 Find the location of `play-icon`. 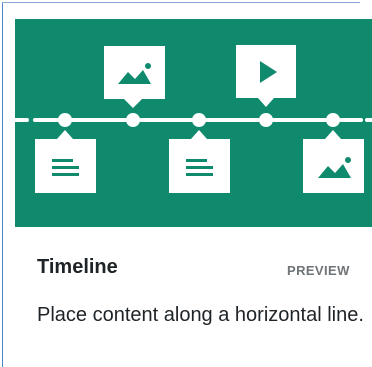

play-icon is located at coordinates (266, 76).